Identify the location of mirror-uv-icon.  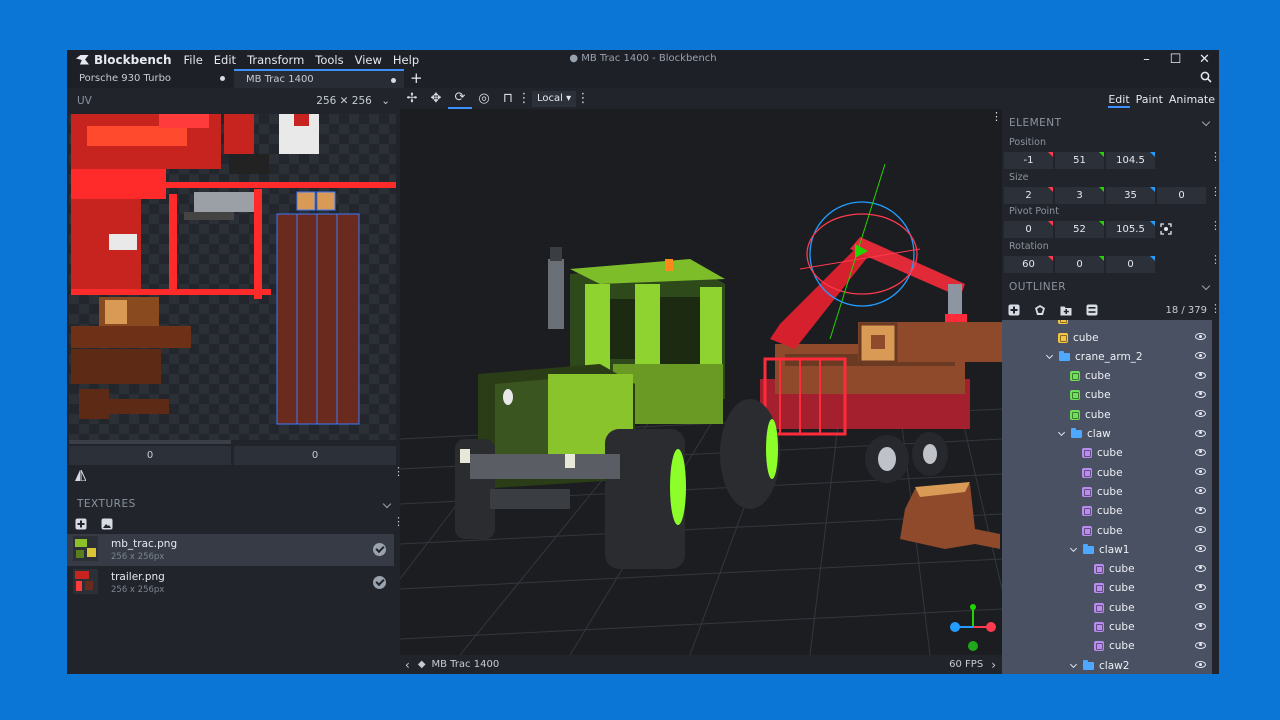
(80, 475).